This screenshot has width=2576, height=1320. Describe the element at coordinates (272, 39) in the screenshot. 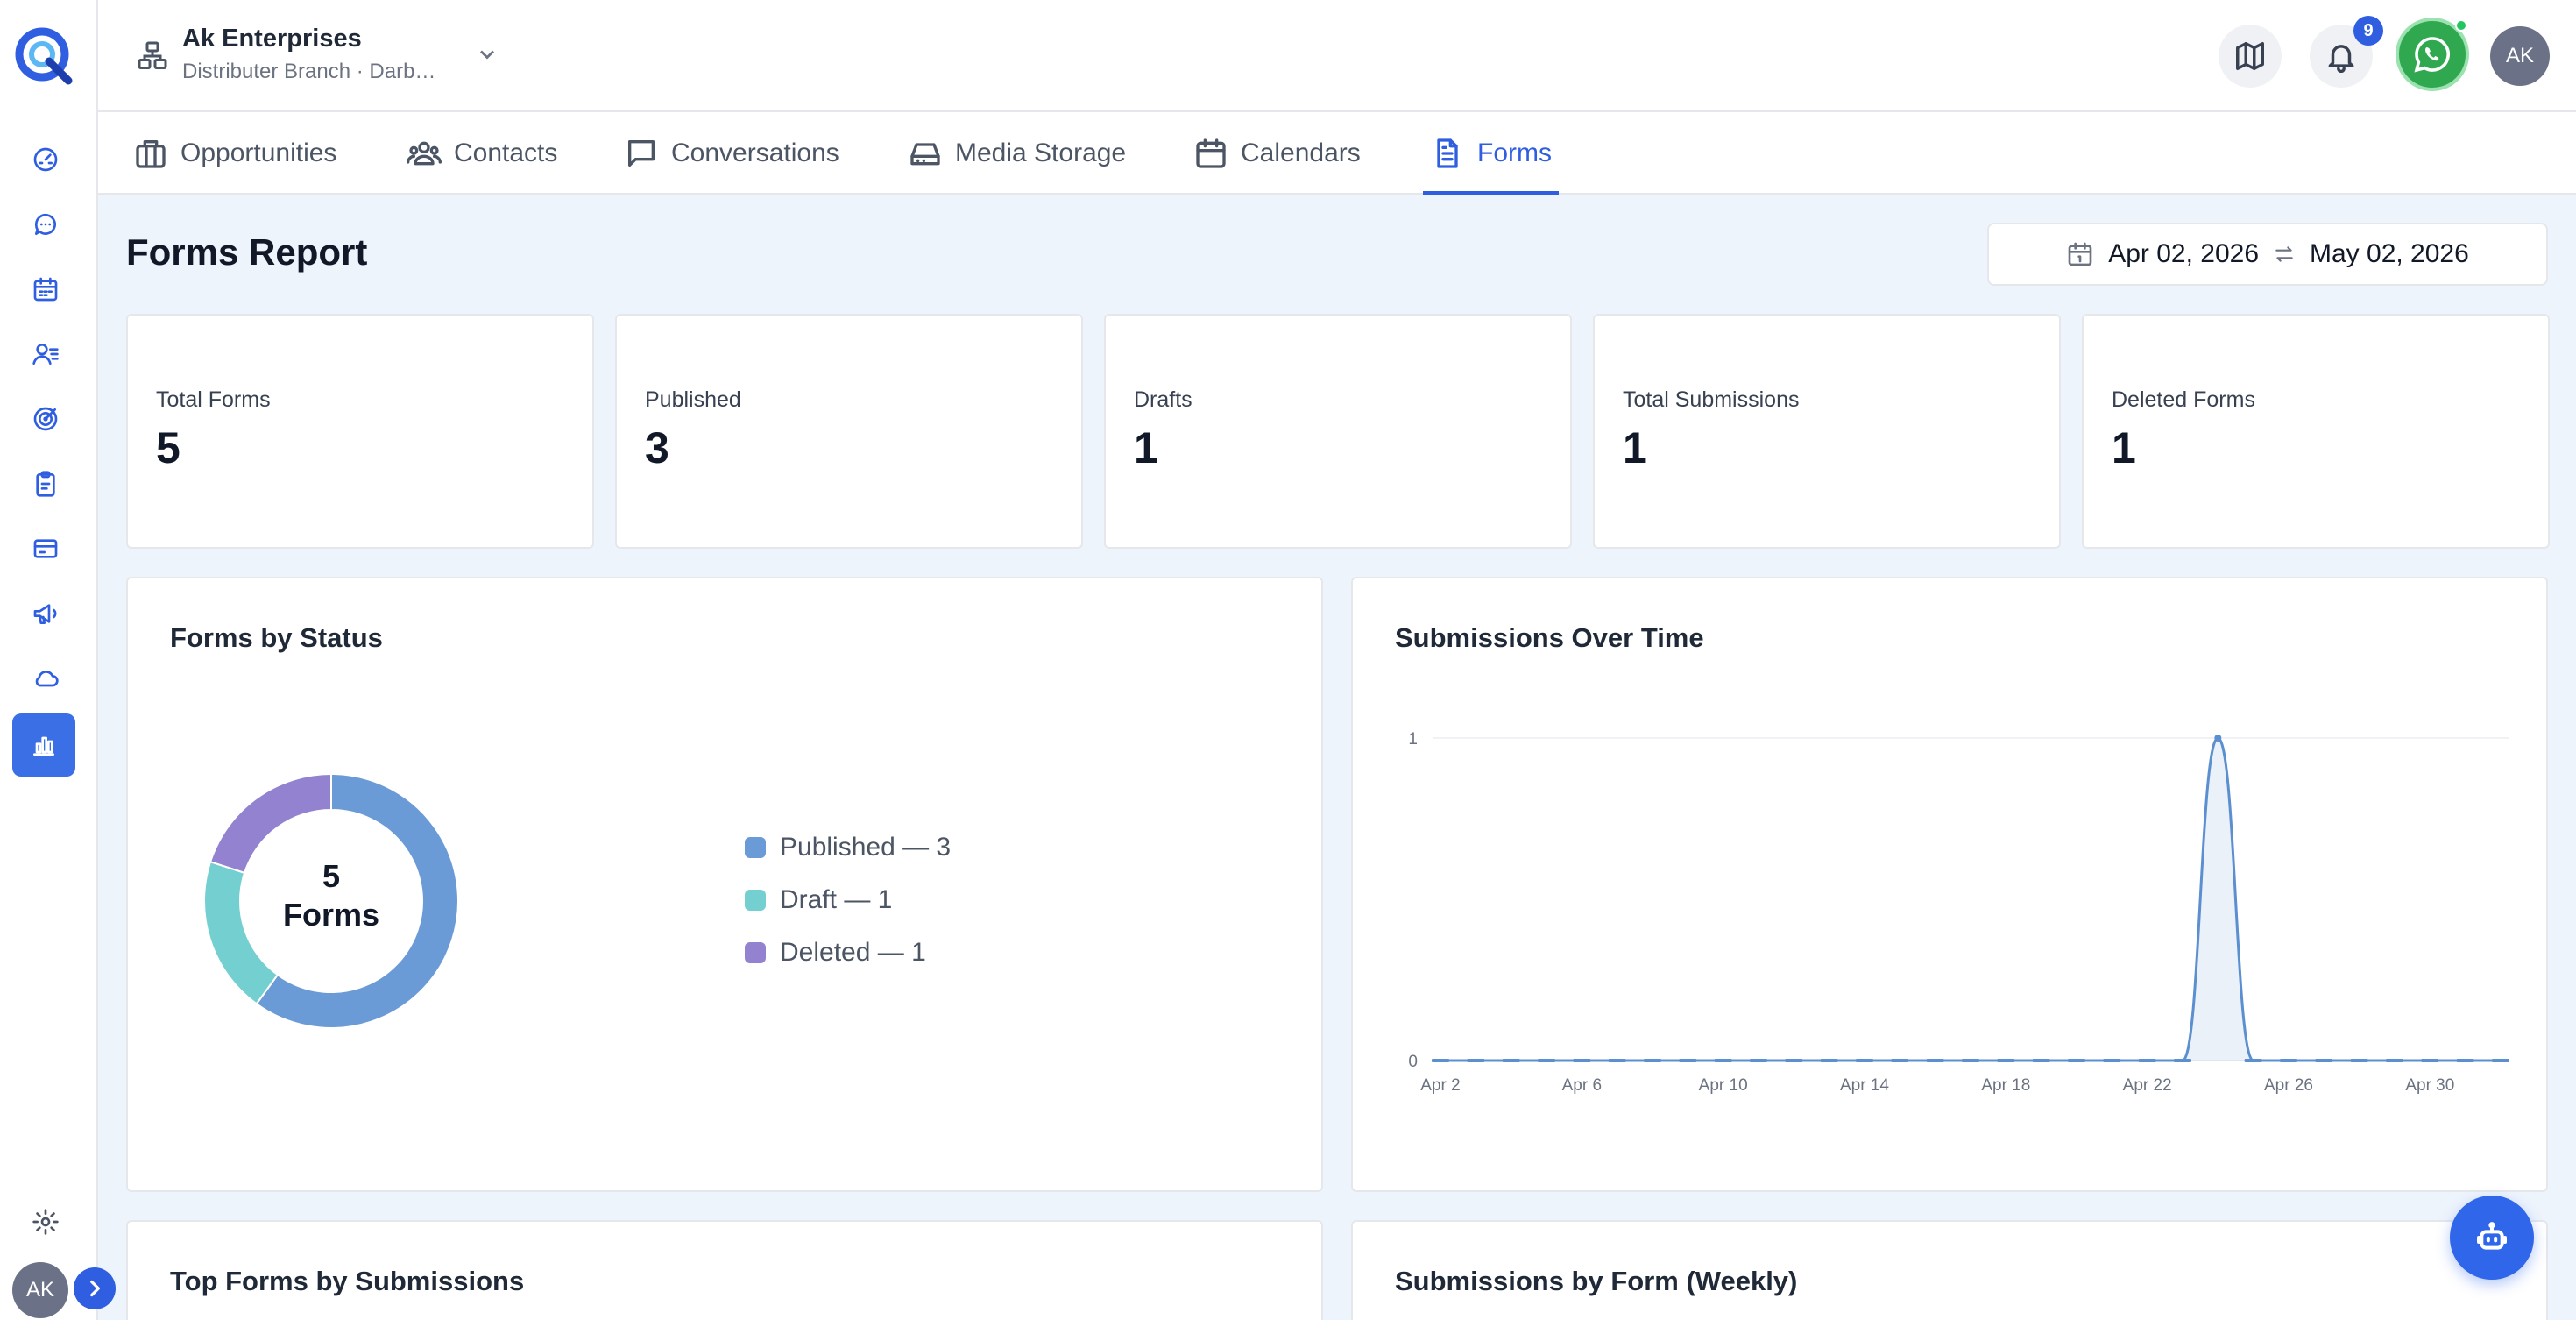

I see `business-name: Ak Enterprises` at that location.